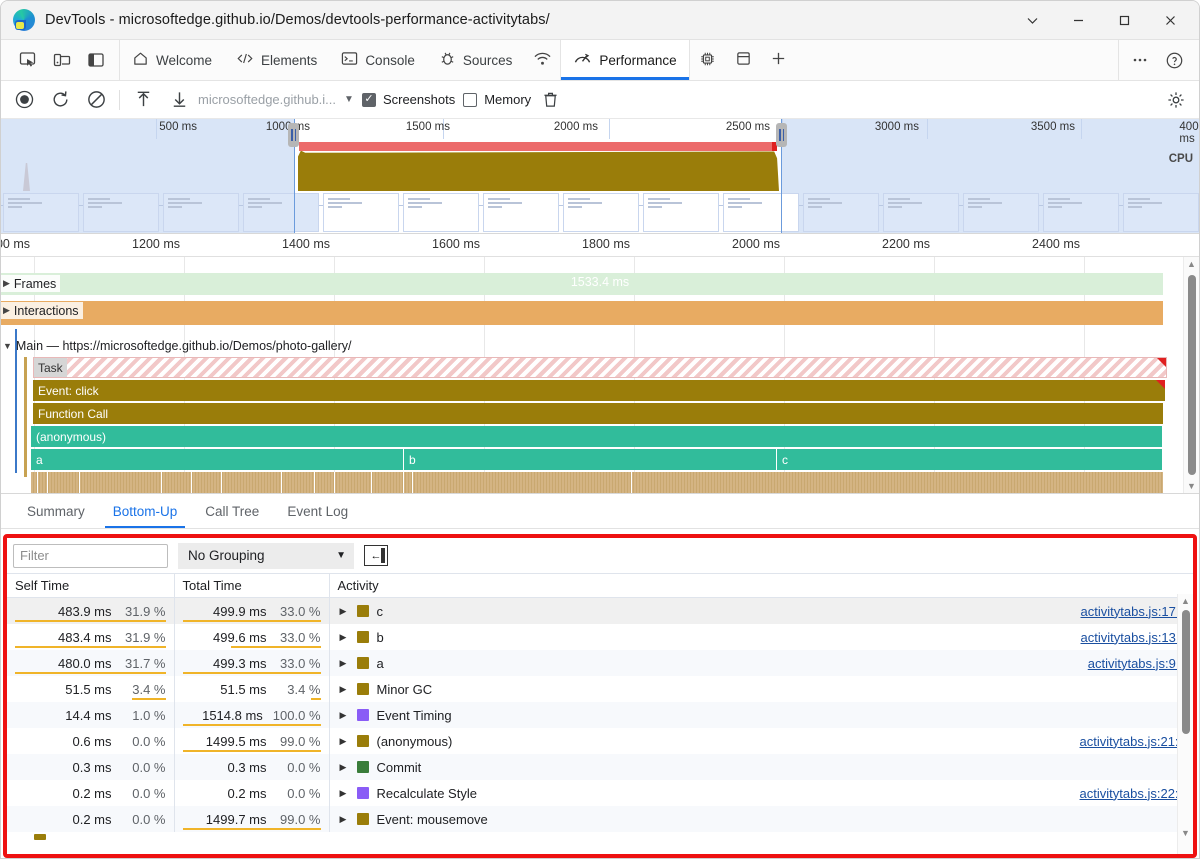 The image size is (1200, 859). What do you see at coordinates (542, 60) in the screenshot?
I see `tab-network` at bounding box center [542, 60].